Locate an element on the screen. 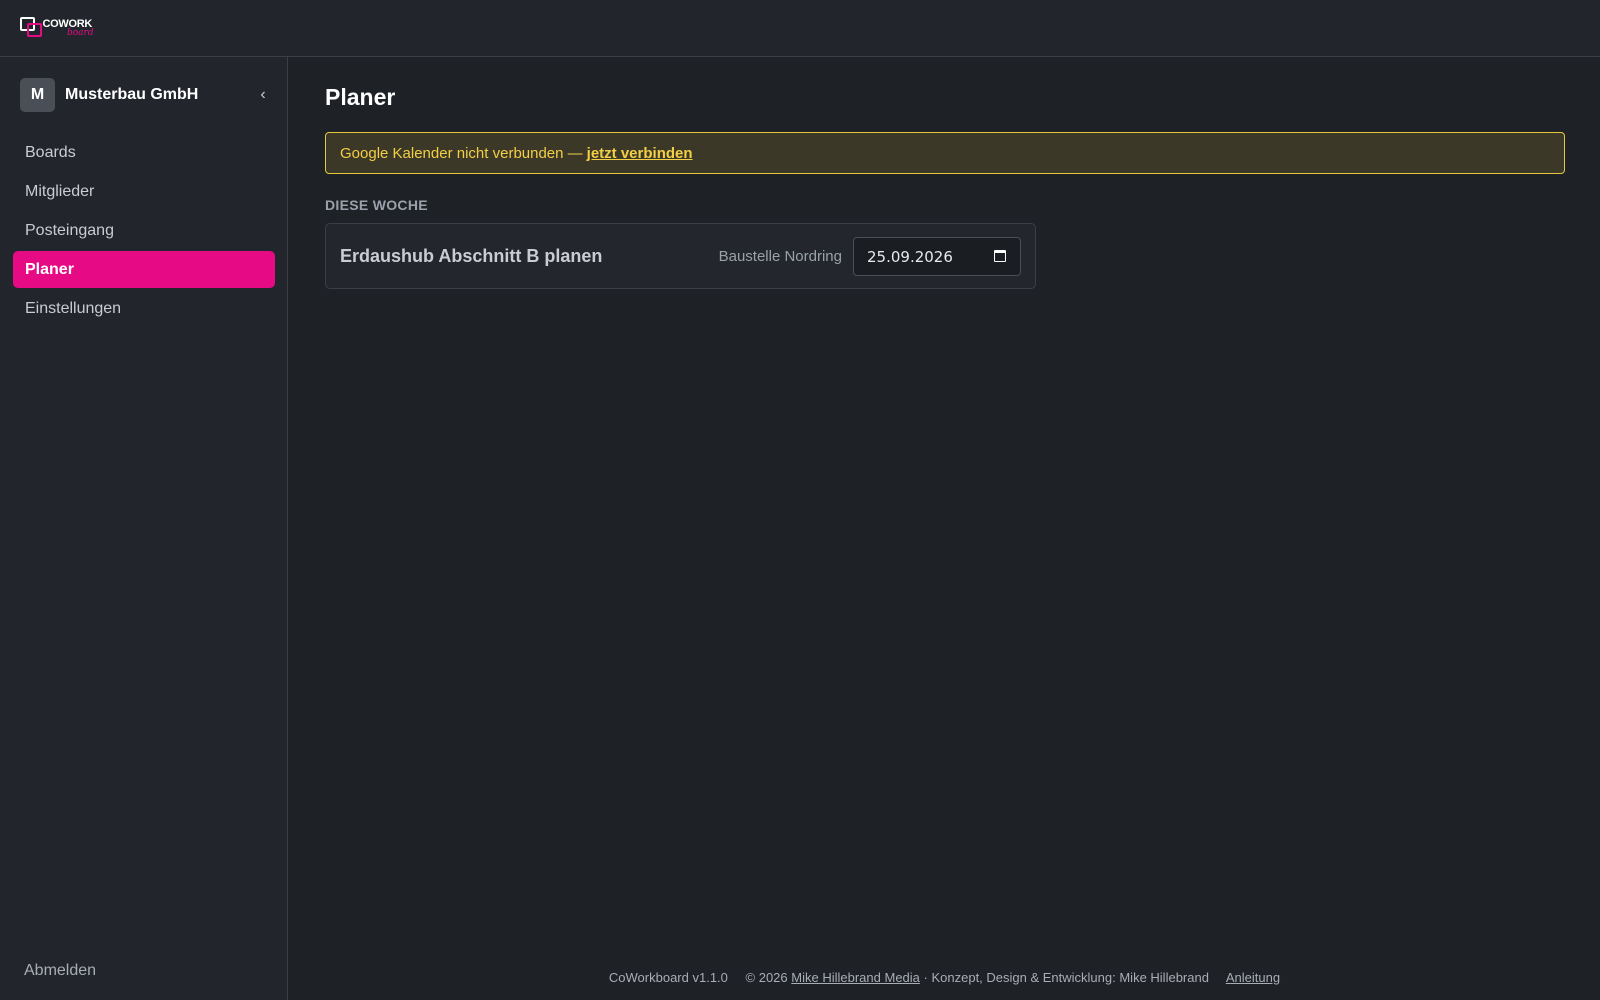 The width and height of the screenshot is (1600, 1000). chevron-left-icon: ‹ is located at coordinates (263, 95).